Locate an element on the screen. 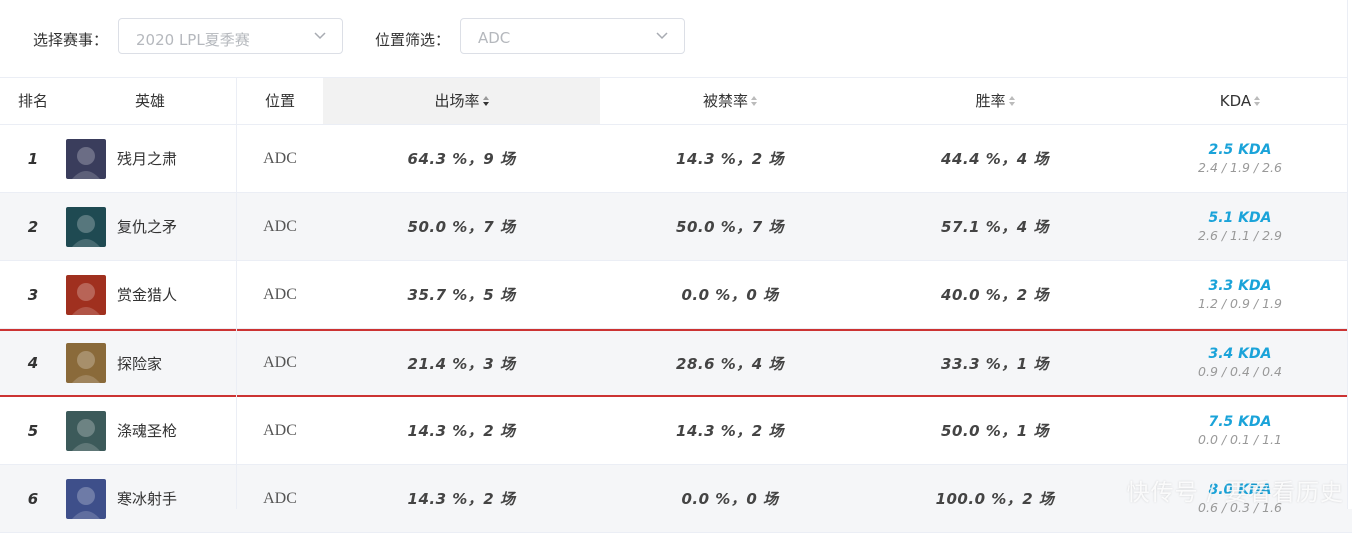 This screenshot has height=533, width=1352. hero-name: 涤魂圣枪 is located at coordinates (147, 431).